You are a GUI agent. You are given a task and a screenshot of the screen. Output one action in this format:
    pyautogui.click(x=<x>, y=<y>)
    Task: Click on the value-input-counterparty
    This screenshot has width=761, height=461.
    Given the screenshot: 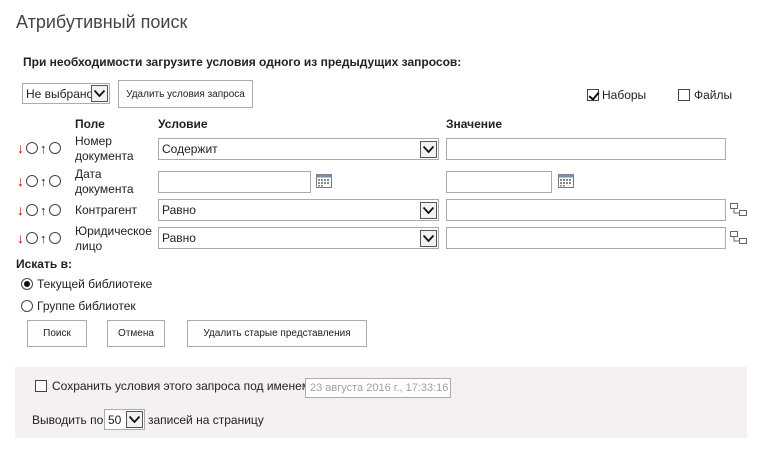 What is the action you would take?
    pyautogui.click(x=586, y=210)
    